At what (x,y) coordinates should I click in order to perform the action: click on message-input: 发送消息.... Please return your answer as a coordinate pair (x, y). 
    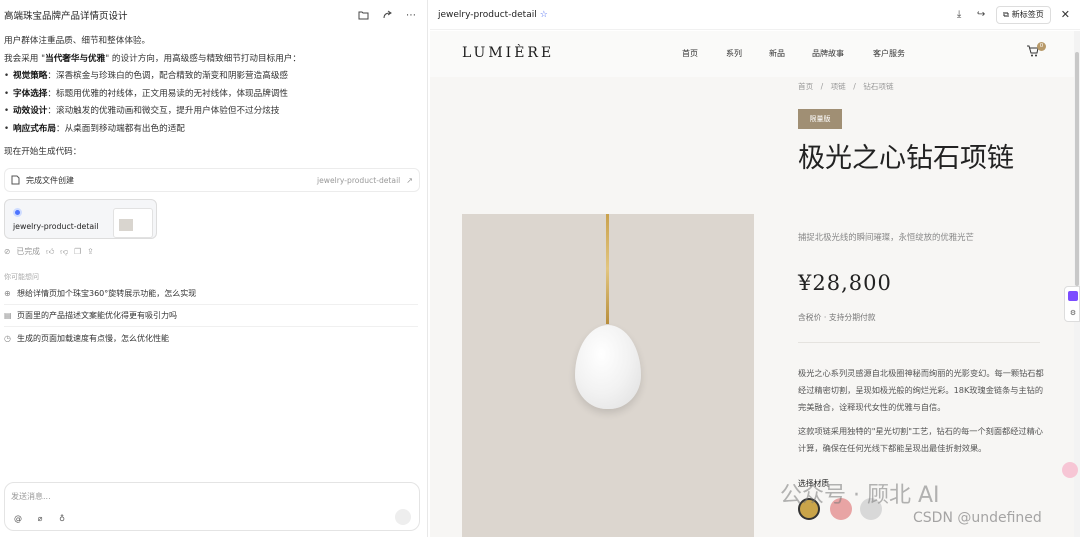
    Looking at the image, I should click on (31, 496).